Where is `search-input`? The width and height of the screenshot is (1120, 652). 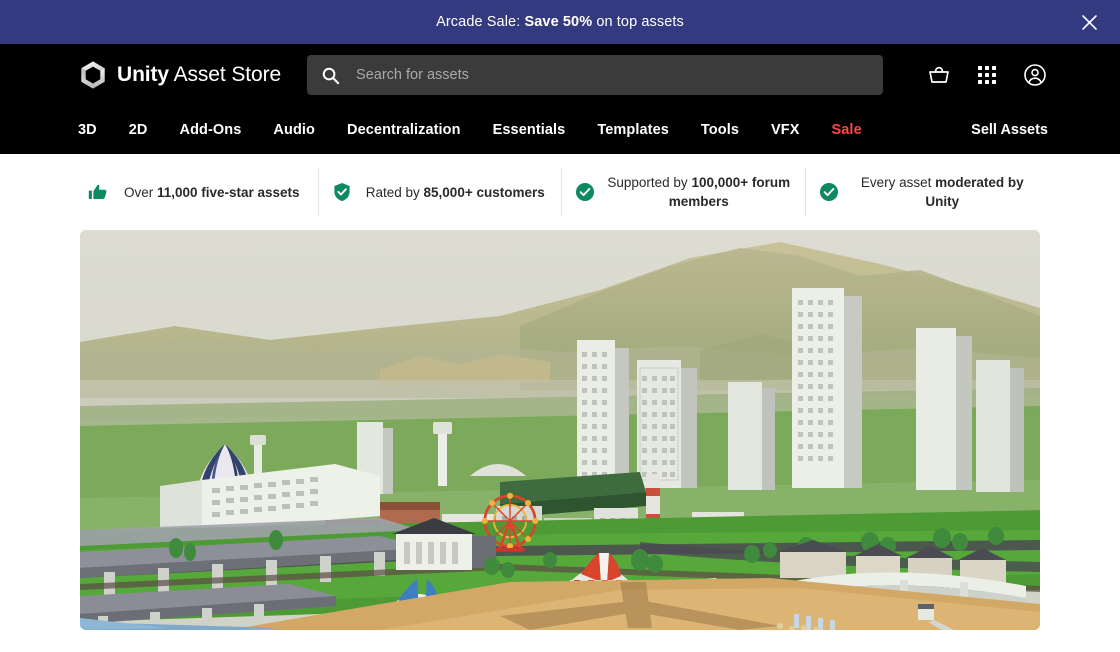 search-input is located at coordinates (613, 75).